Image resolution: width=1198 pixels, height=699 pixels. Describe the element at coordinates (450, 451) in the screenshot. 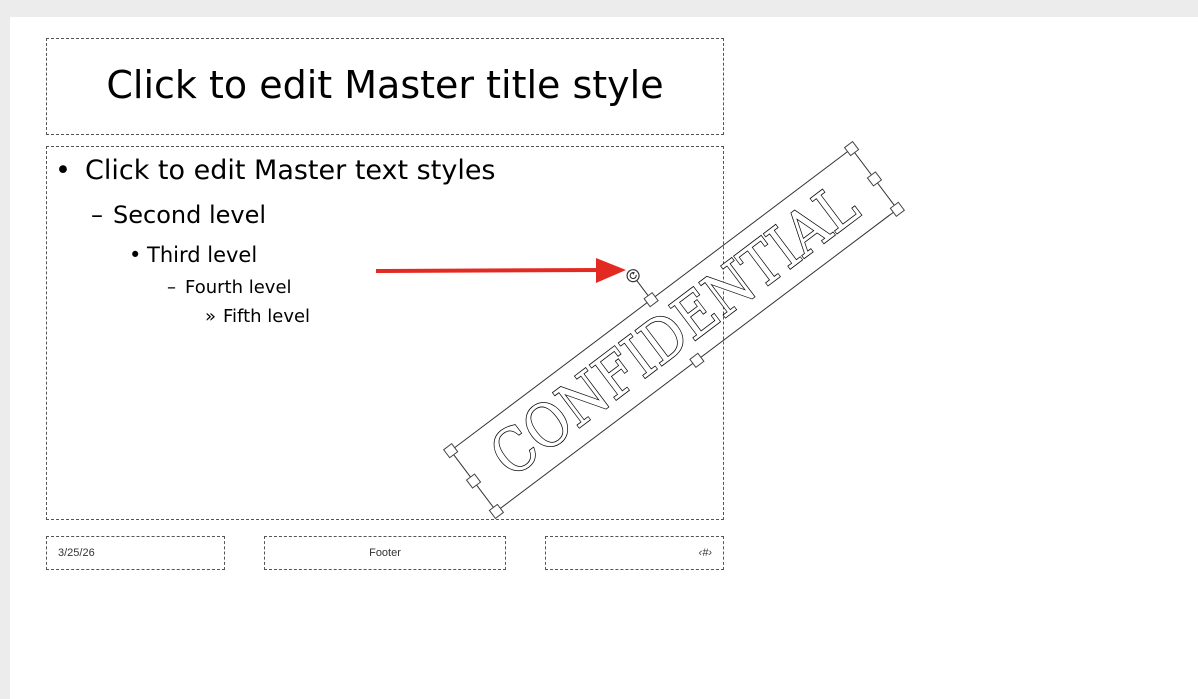

I see `resize-handle-top-left` at that location.